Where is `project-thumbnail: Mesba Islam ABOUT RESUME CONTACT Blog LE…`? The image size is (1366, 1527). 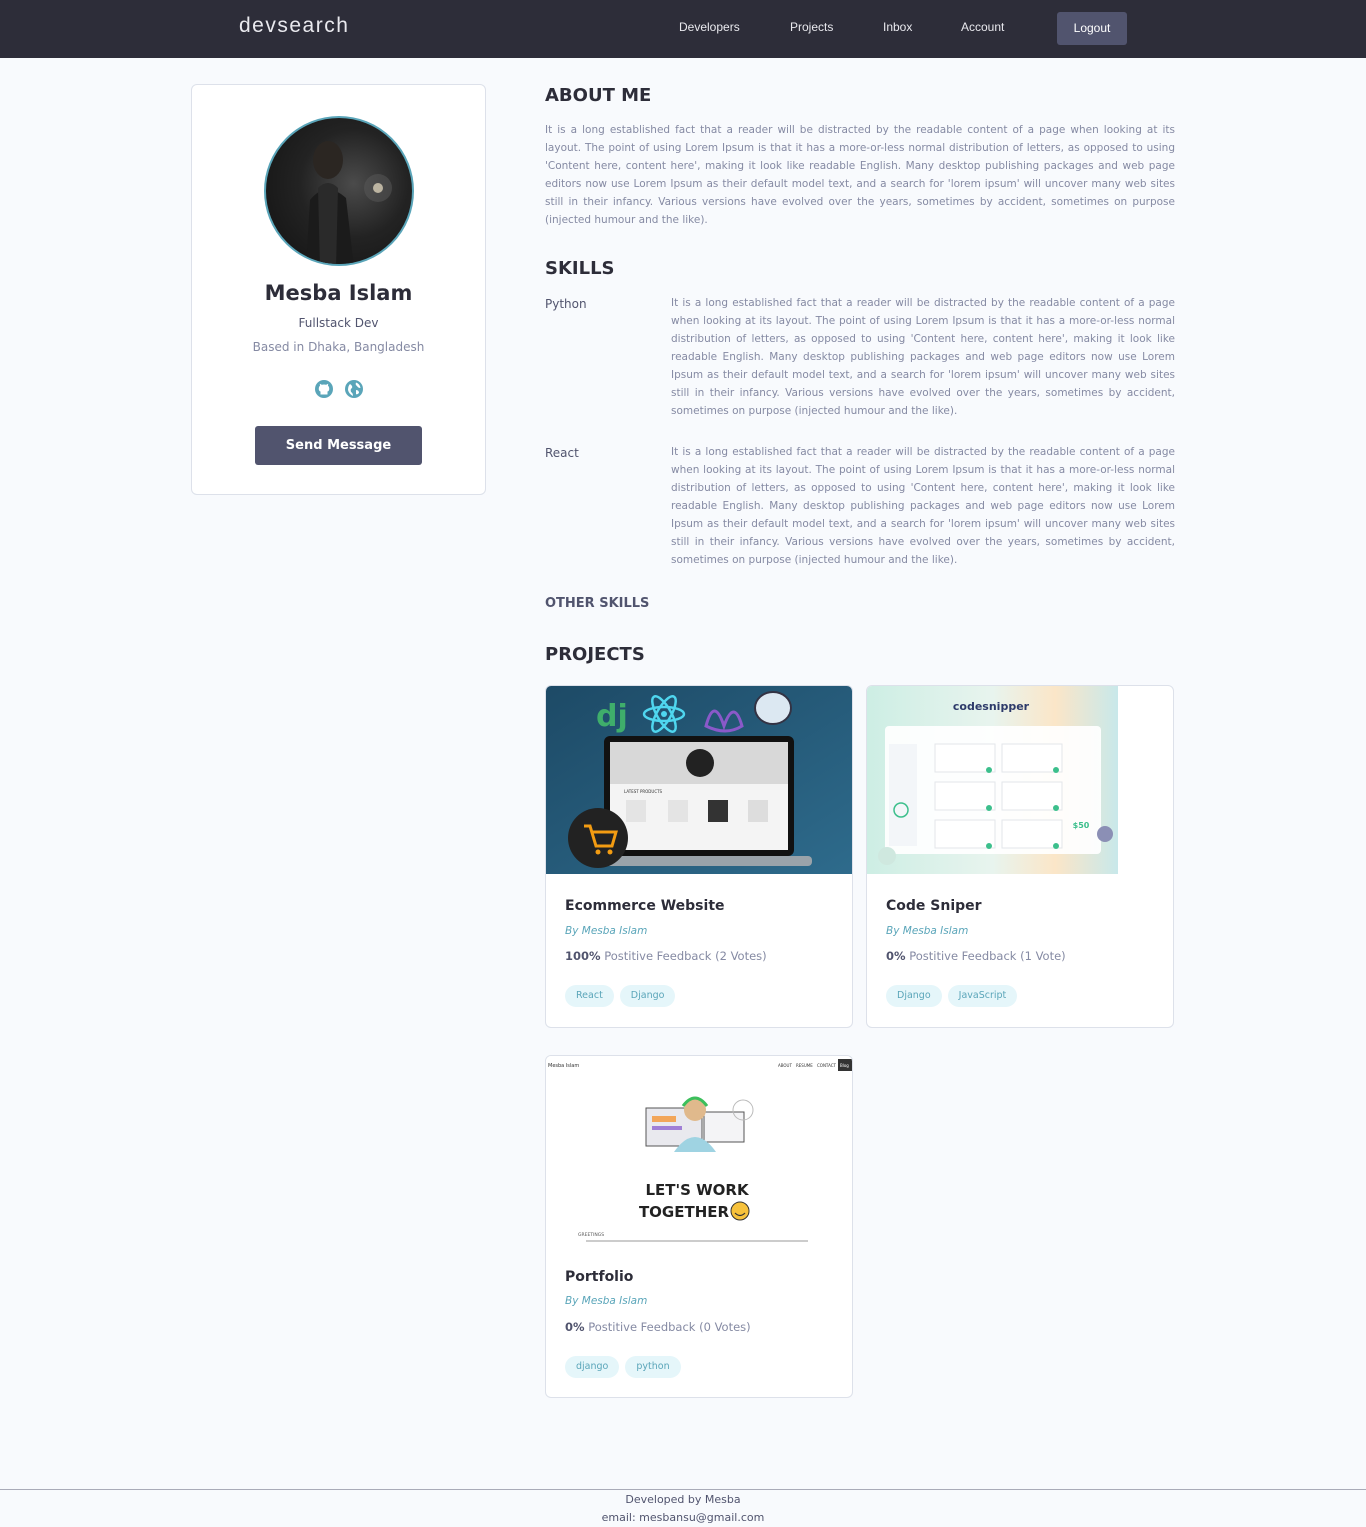
project-thumbnail: Mesba Islam ABOUT RESUME CONTACT Blog LE… is located at coordinates (699, 1150).